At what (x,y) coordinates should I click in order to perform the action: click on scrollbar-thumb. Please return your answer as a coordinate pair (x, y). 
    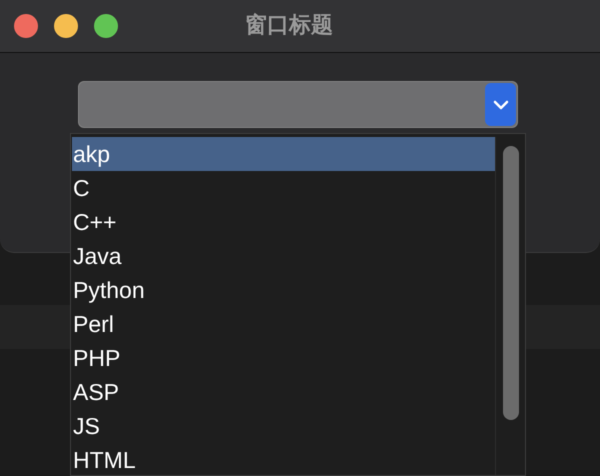
    Looking at the image, I should click on (510, 283).